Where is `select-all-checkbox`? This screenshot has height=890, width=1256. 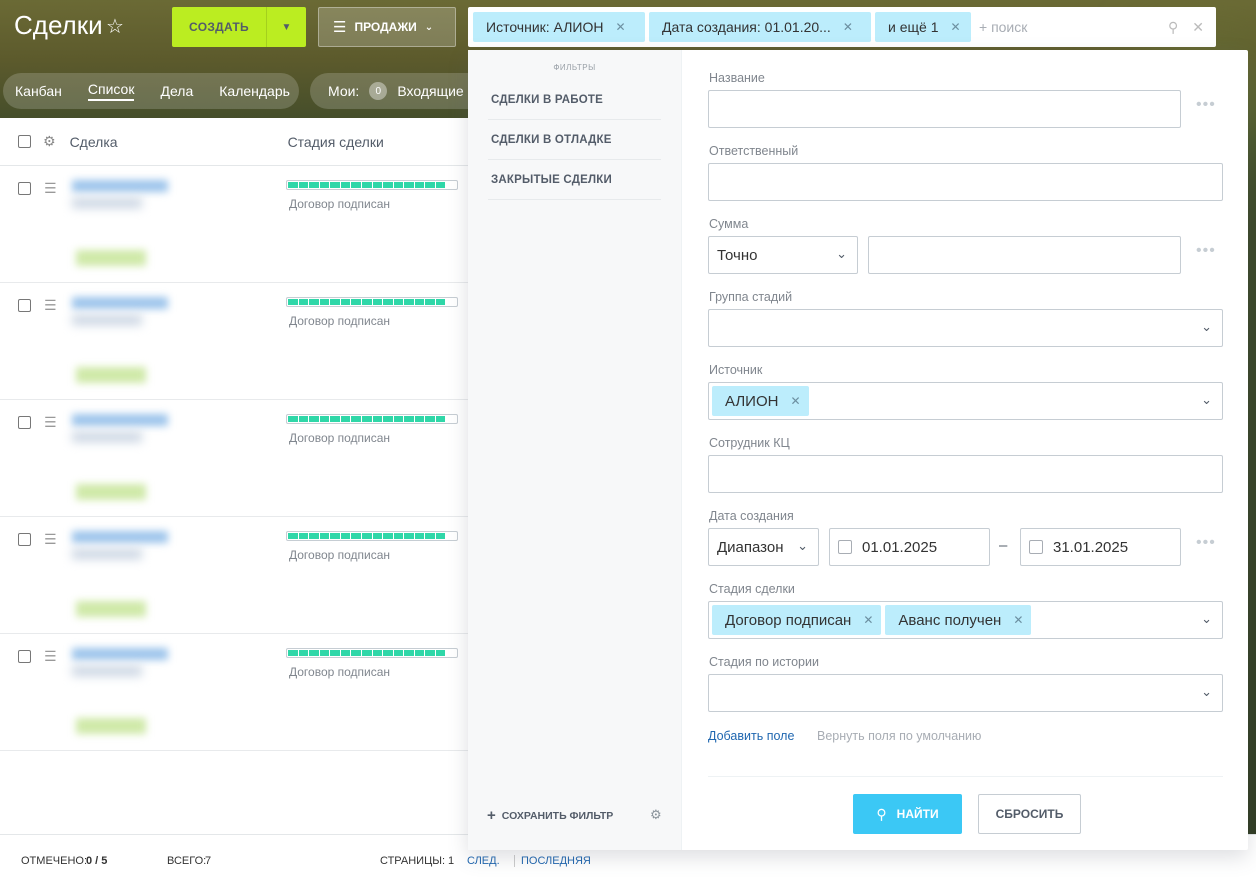
select-all-checkbox is located at coordinates (24, 141).